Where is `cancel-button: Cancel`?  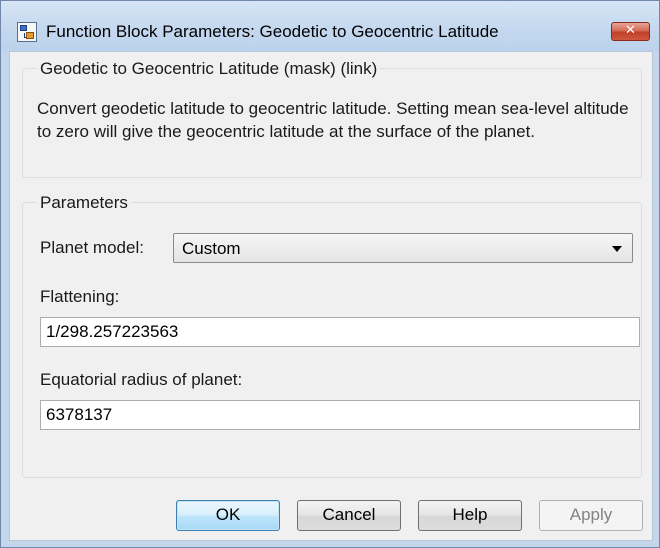
cancel-button: Cancel is located at coordinates (349, 515).